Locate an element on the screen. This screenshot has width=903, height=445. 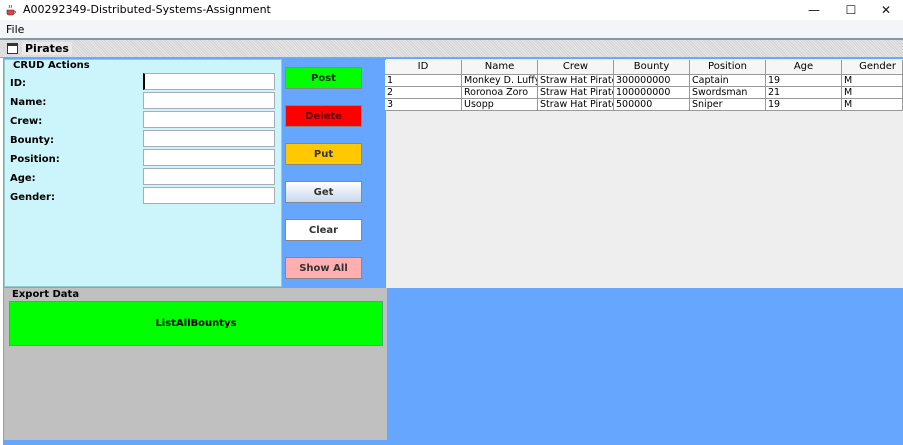
maximize-icon: ☐ is located at coordinates (851, 10).